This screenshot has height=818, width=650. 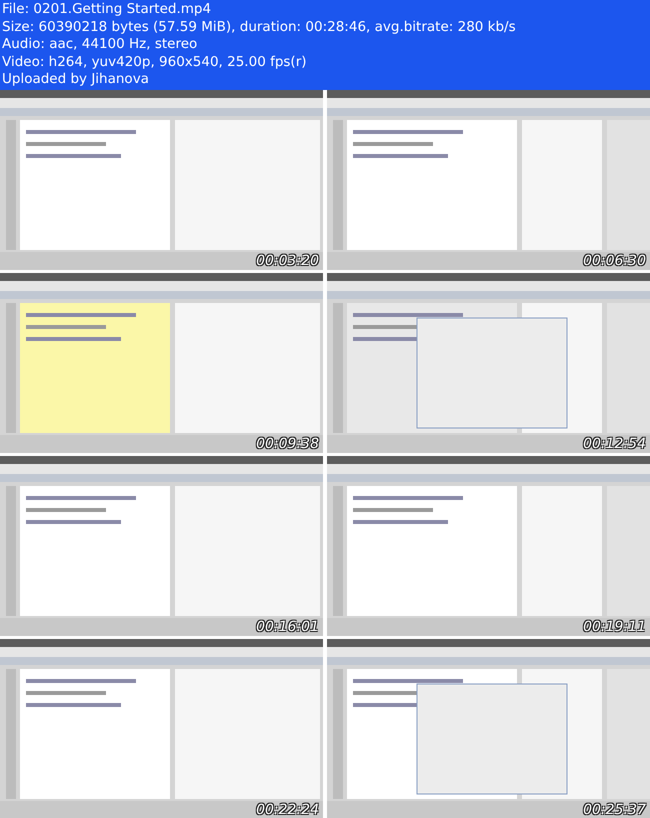 What do you see at coordinates (287, 810) in the screenshot?
I see `timestamp: 00:22:24` at bounding box center [287, 810].